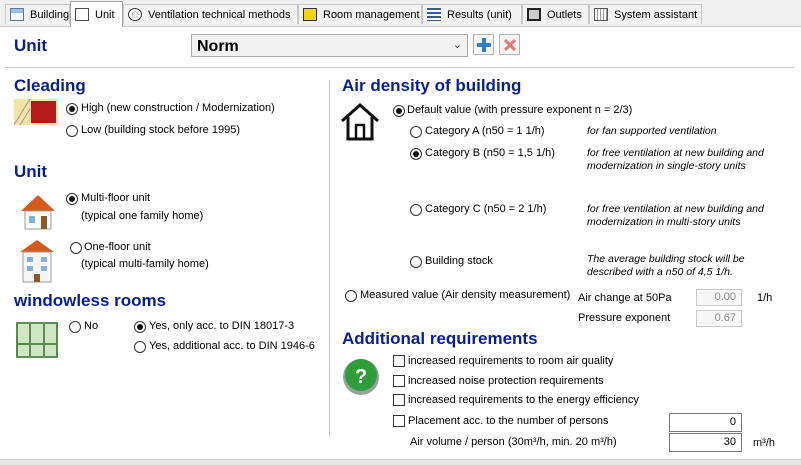 Image resolution: width=801 pixels, height=465 pixels. I want to click on multi-floor-unit-label: Multi-floor unit, so click(116, 198).